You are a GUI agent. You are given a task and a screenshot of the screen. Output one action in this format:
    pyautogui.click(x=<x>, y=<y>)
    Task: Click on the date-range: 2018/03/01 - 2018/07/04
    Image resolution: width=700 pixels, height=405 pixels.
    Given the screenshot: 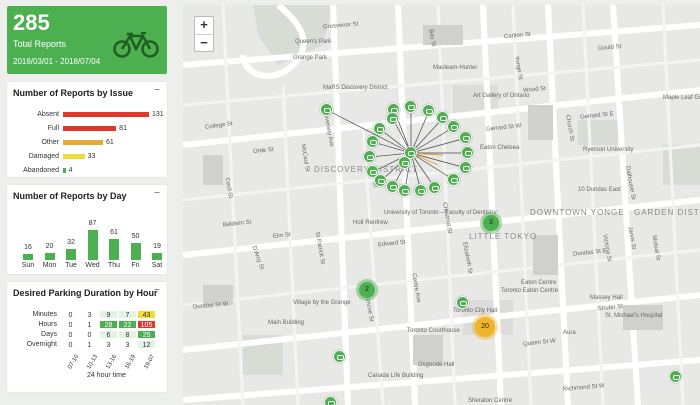 What is the action you would take?
    pyautogui.click(x=57, y=61)
    